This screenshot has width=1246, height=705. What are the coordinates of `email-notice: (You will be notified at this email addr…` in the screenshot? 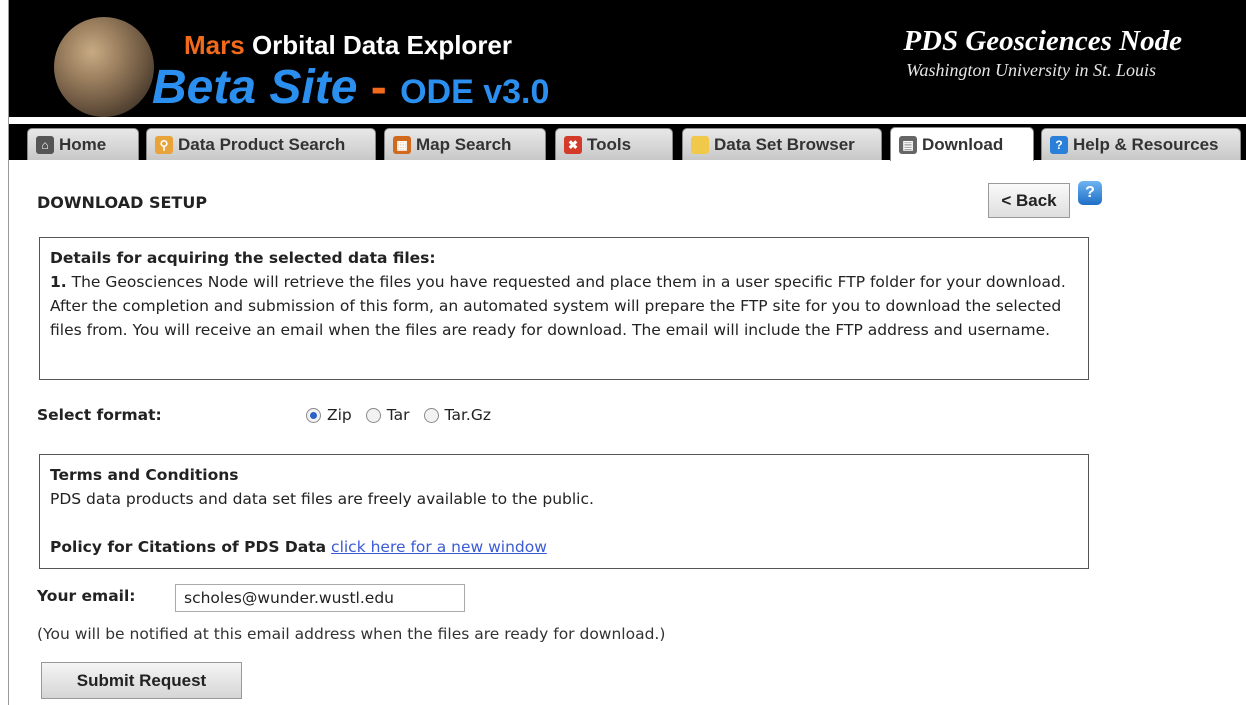 It's located at (351, 634).